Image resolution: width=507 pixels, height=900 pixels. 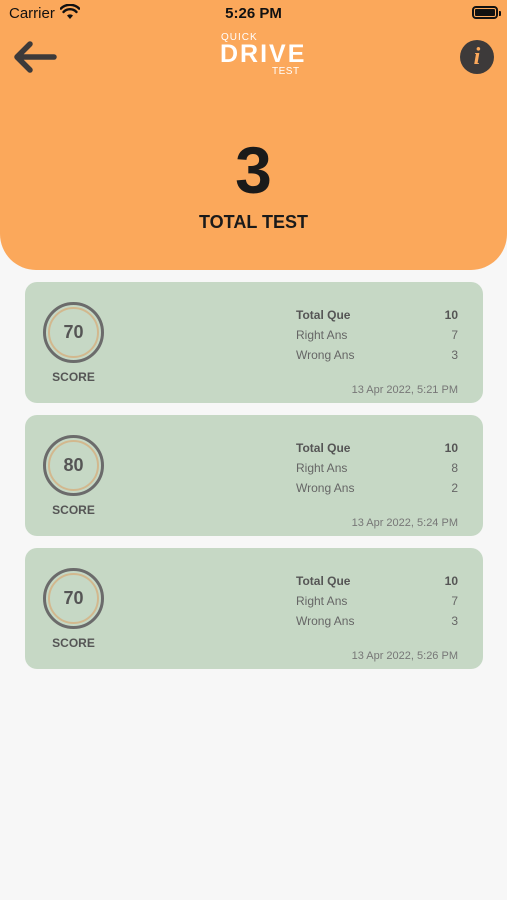 I want to click on battery-icon, so click(x=486, y=12).